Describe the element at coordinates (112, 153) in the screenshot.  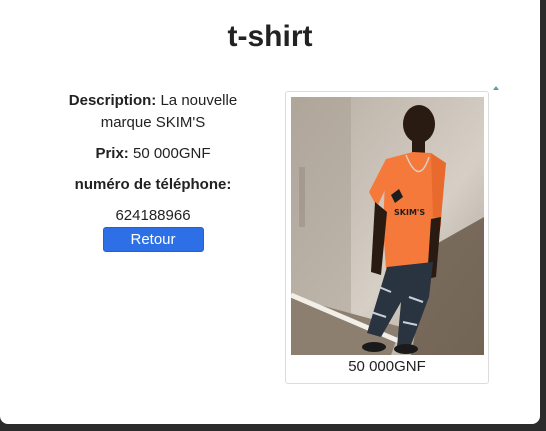
I see `price-label: Prix:` at that location.